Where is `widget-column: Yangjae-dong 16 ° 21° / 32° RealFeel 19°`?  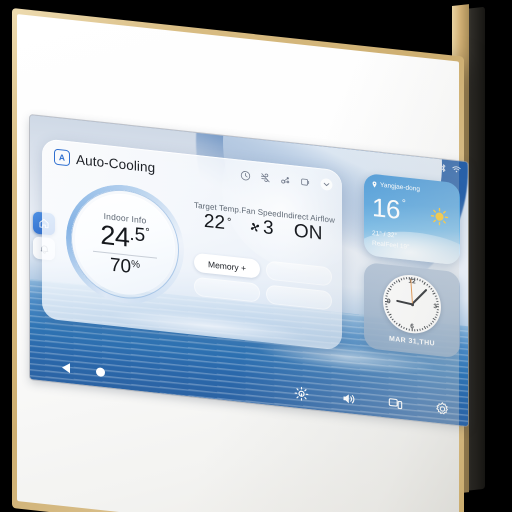
widget-column: Yangjae-dong 16 ° 21° / 32° RealFeel 19° is located at coordinates (412, 265).